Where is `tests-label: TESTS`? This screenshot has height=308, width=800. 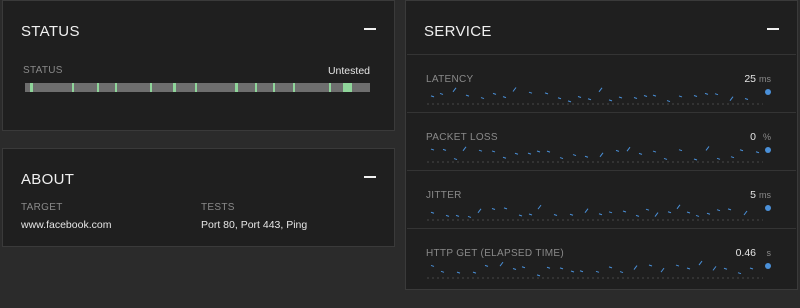
tests-label: TESTS is located at coordinates (218, 207).